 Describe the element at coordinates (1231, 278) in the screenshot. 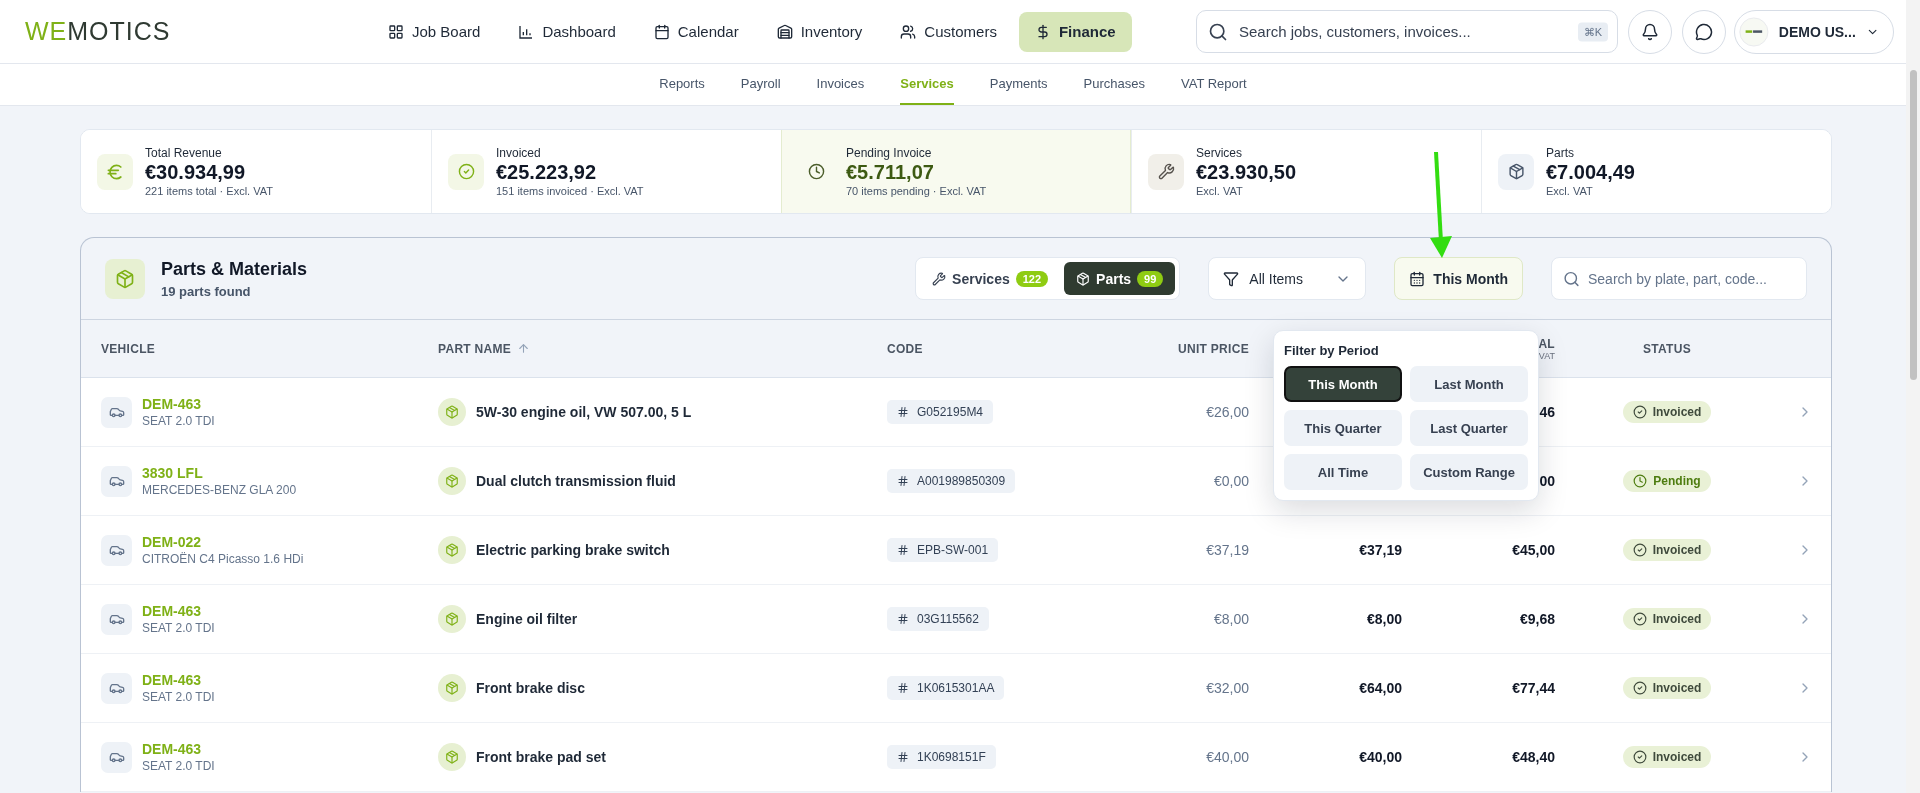

I see `filter-icon` at that location.